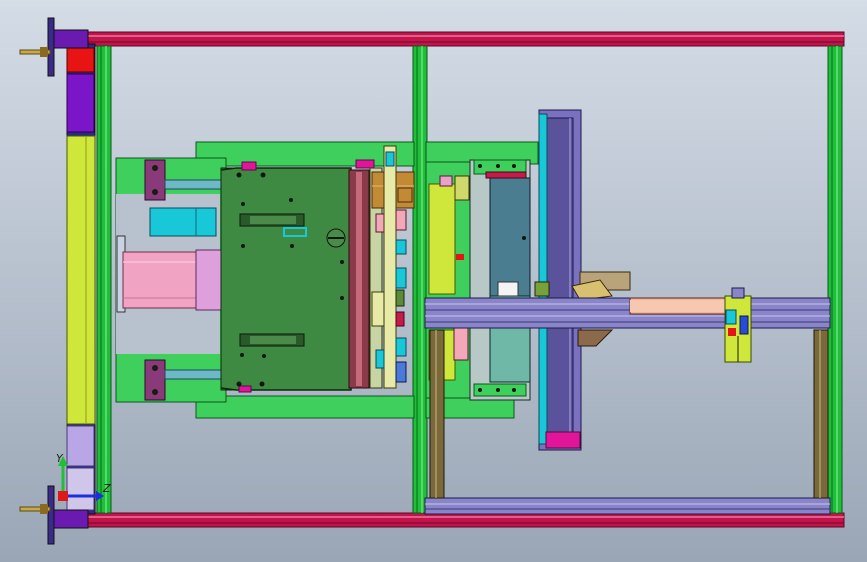  What do you see at coordinates (194, 374) in the screenshot?
I see `guide-pin-bottom` at bounding box center [194, 374].